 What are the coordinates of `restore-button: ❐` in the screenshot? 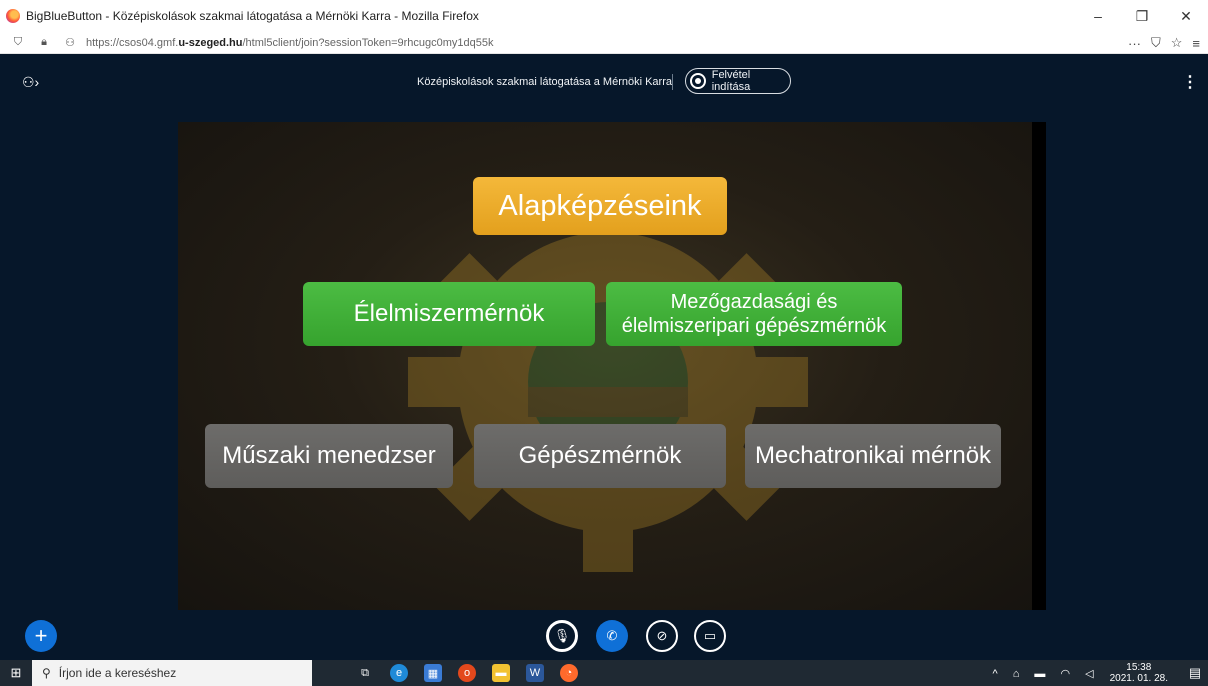 It's located at (1142, 16).